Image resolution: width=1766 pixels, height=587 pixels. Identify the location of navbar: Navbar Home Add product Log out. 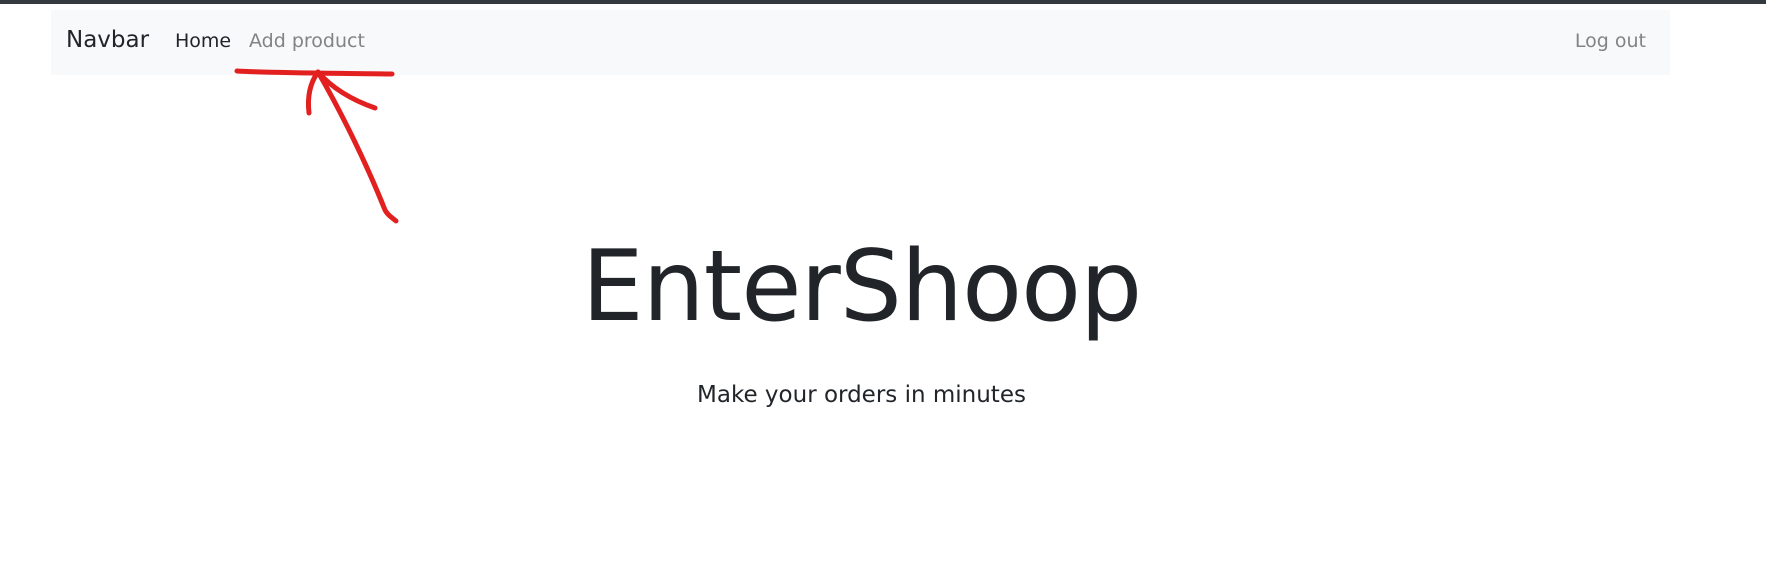
(860, 42).